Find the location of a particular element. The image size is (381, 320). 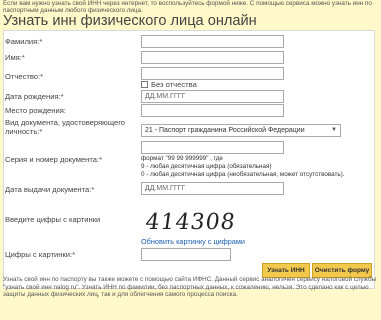

captcha-digits: 414308 is located at coordinates (190, 222).